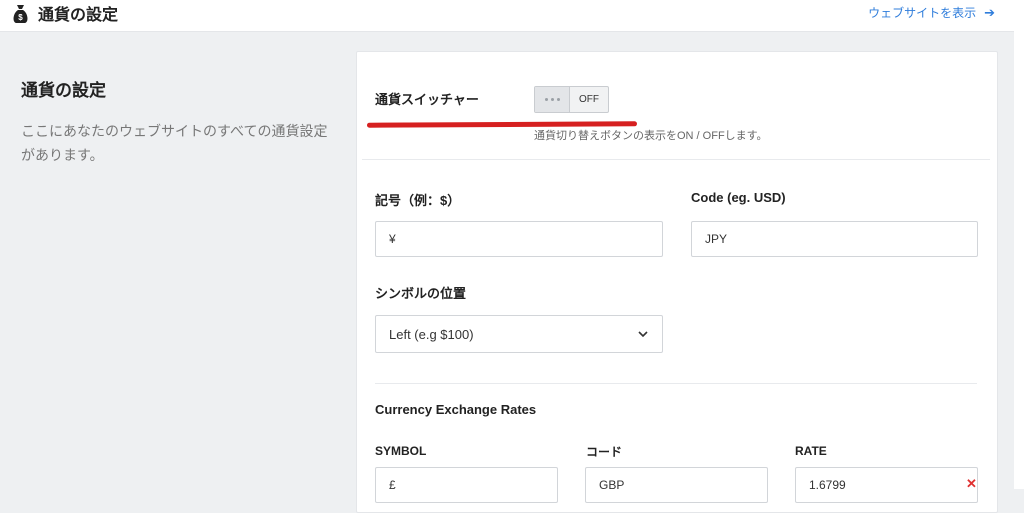 The image size is (1024, 513). I want to click on exchange-rates-title: Currency Exchange Rates, so click(456, 409).